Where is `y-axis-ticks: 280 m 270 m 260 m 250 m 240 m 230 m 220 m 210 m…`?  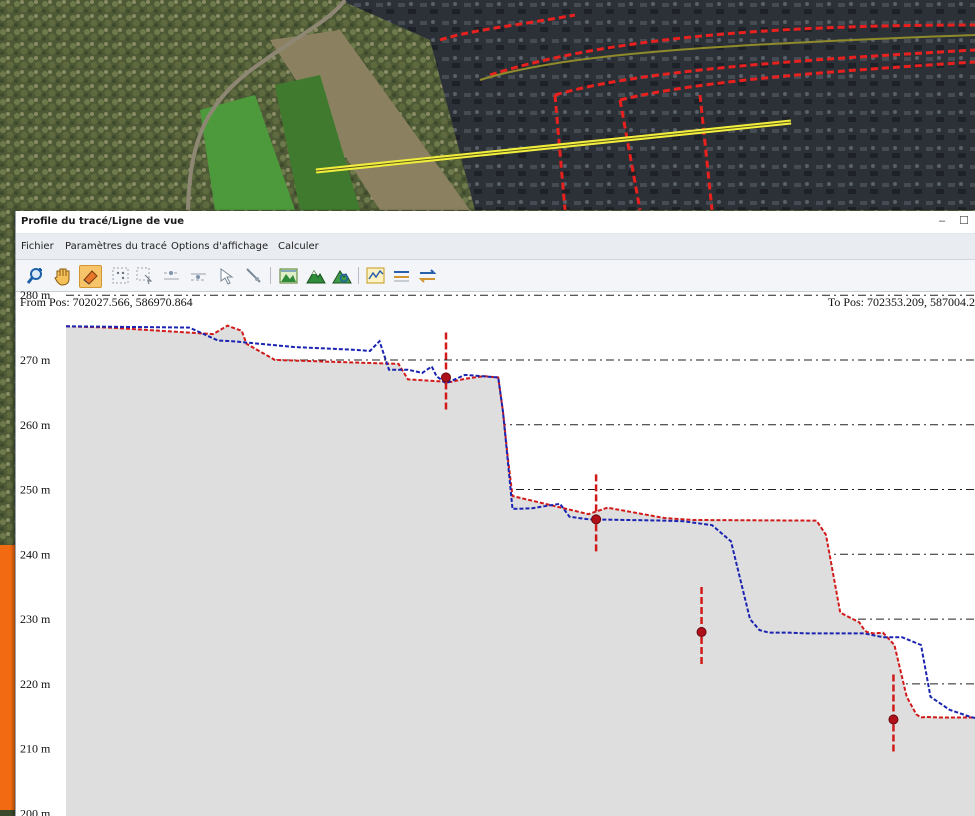
y-axis-ticks: 280 m 270 m 260 m 250 m 240 m 230 m 220 m 210 m… is located at coordinates (35, 552).